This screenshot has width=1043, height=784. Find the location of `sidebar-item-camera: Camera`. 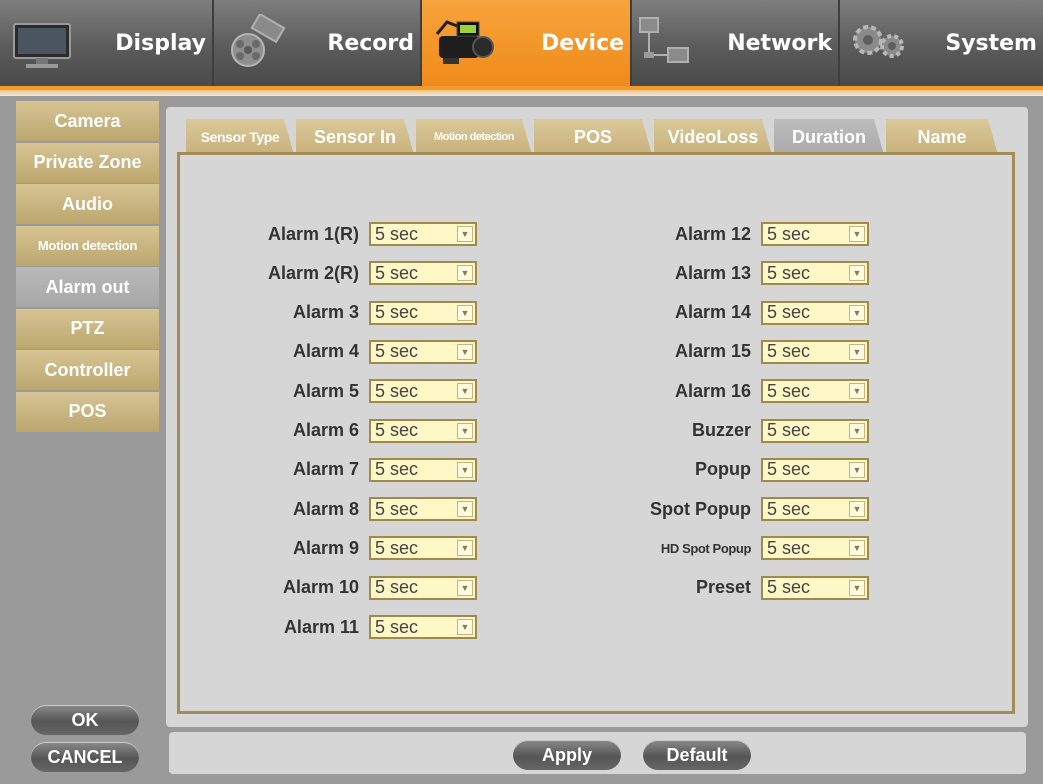

sidebar-item-camera: Camera is located at coordinates (87, 121).